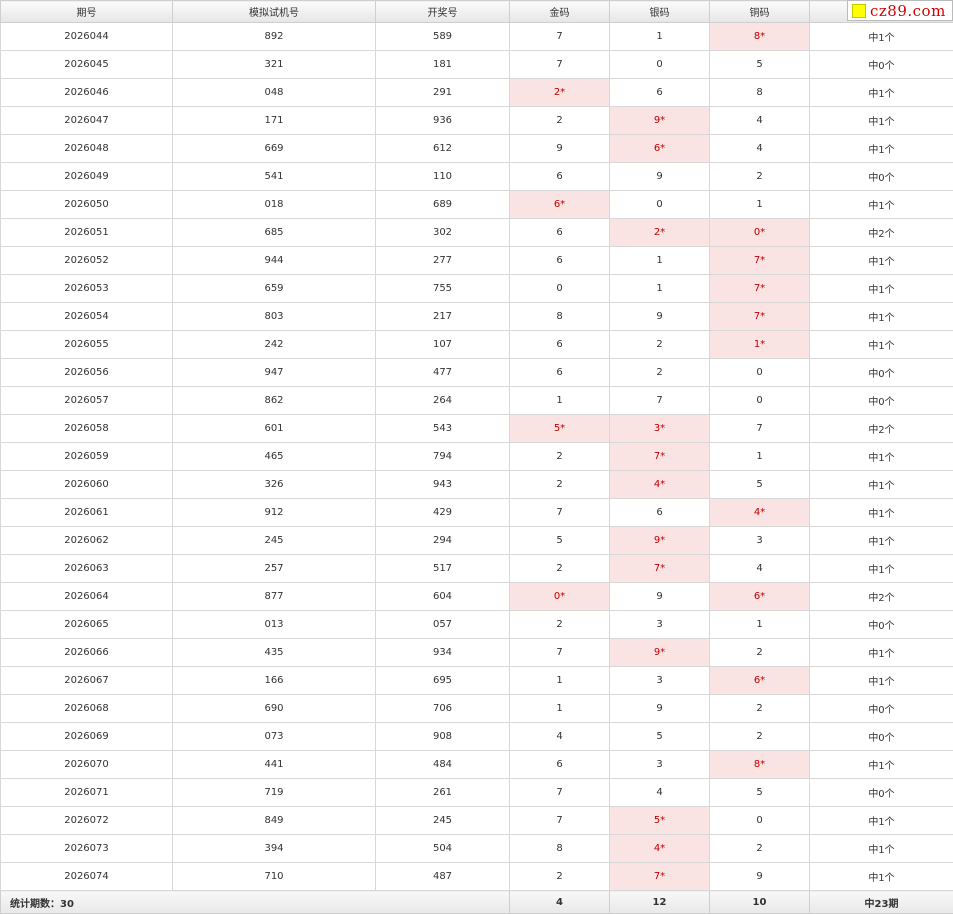 The width and height of the screenshot is (953, 914). I want to click on cell-issue: 2026047, so click(86, 120).